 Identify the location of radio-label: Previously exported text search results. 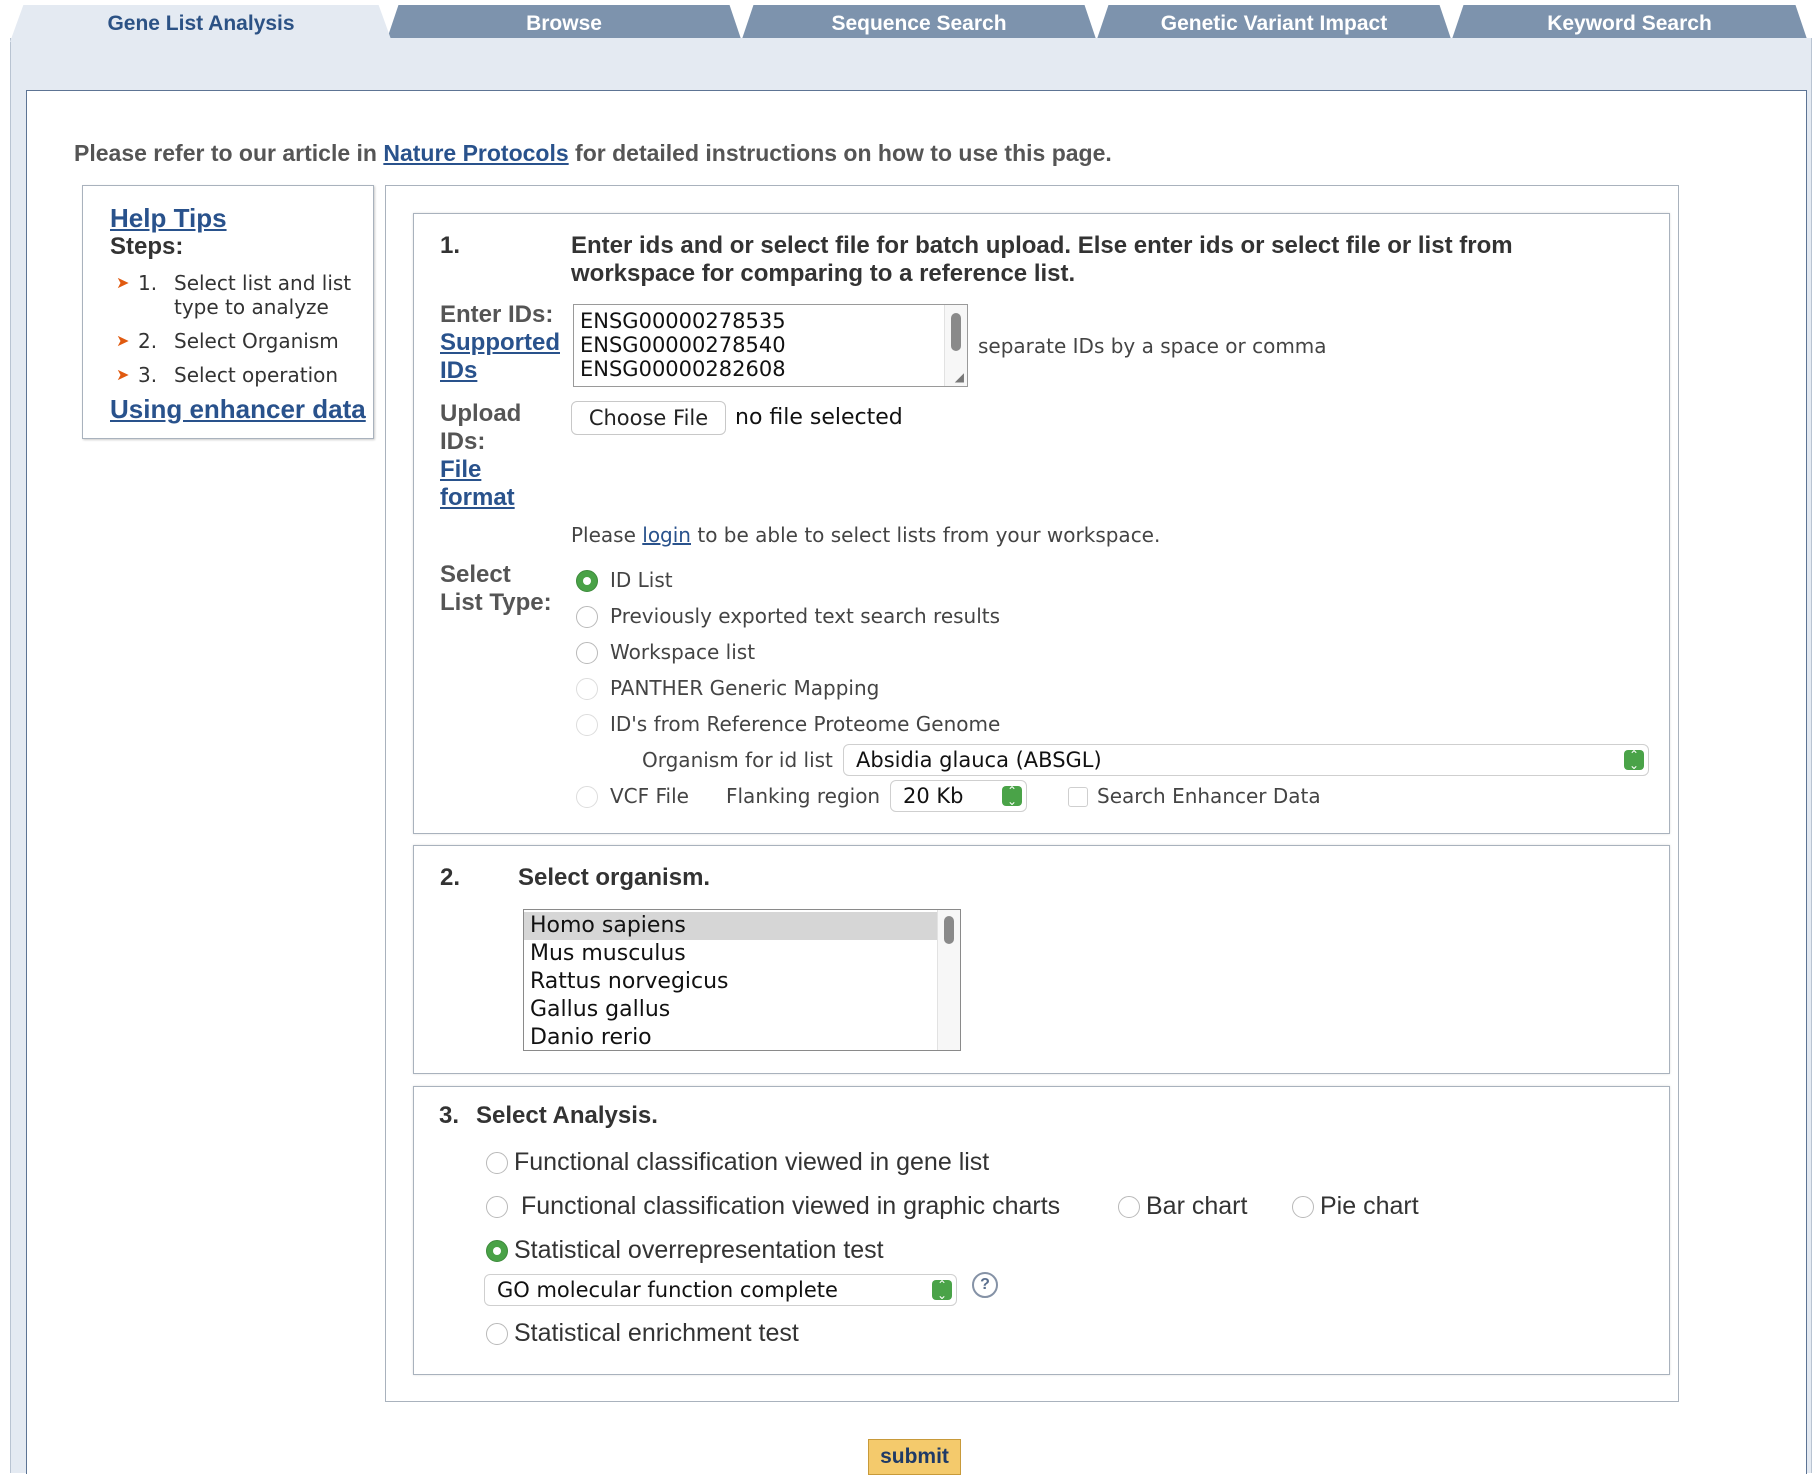
(805, 616).